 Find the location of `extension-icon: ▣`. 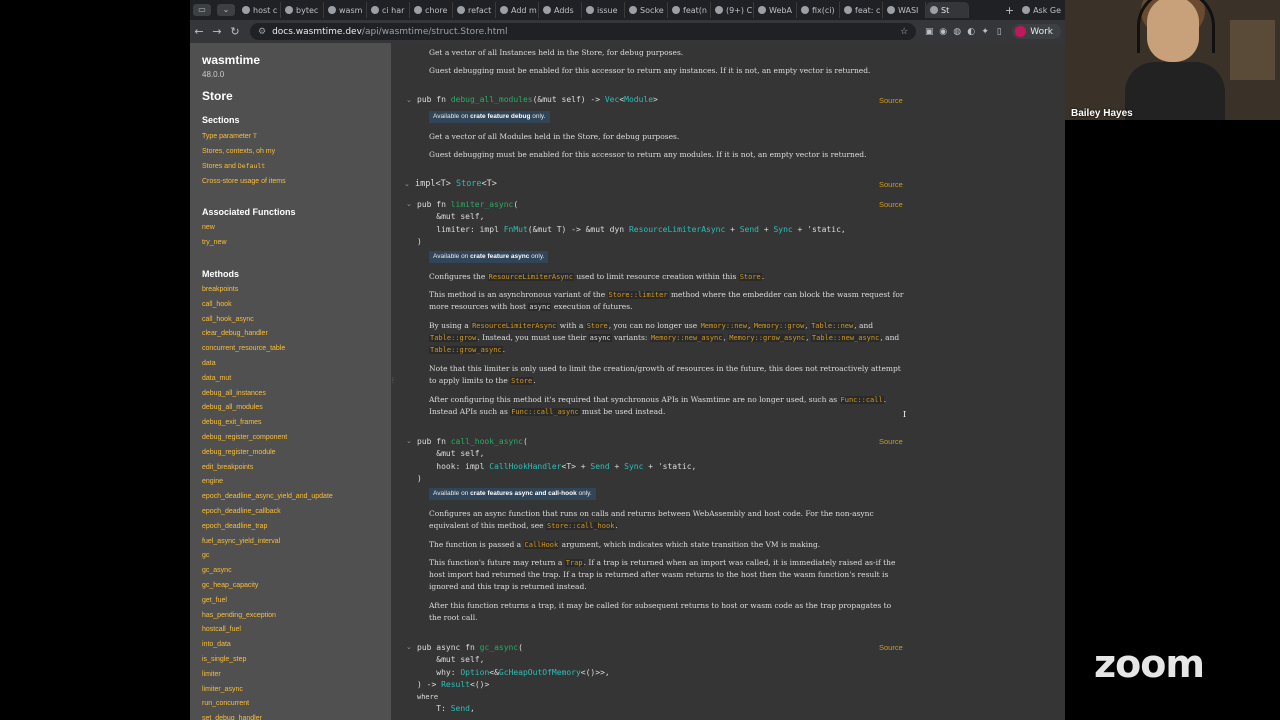

extension-icon: ▣ is located at coordinates (929, 32).